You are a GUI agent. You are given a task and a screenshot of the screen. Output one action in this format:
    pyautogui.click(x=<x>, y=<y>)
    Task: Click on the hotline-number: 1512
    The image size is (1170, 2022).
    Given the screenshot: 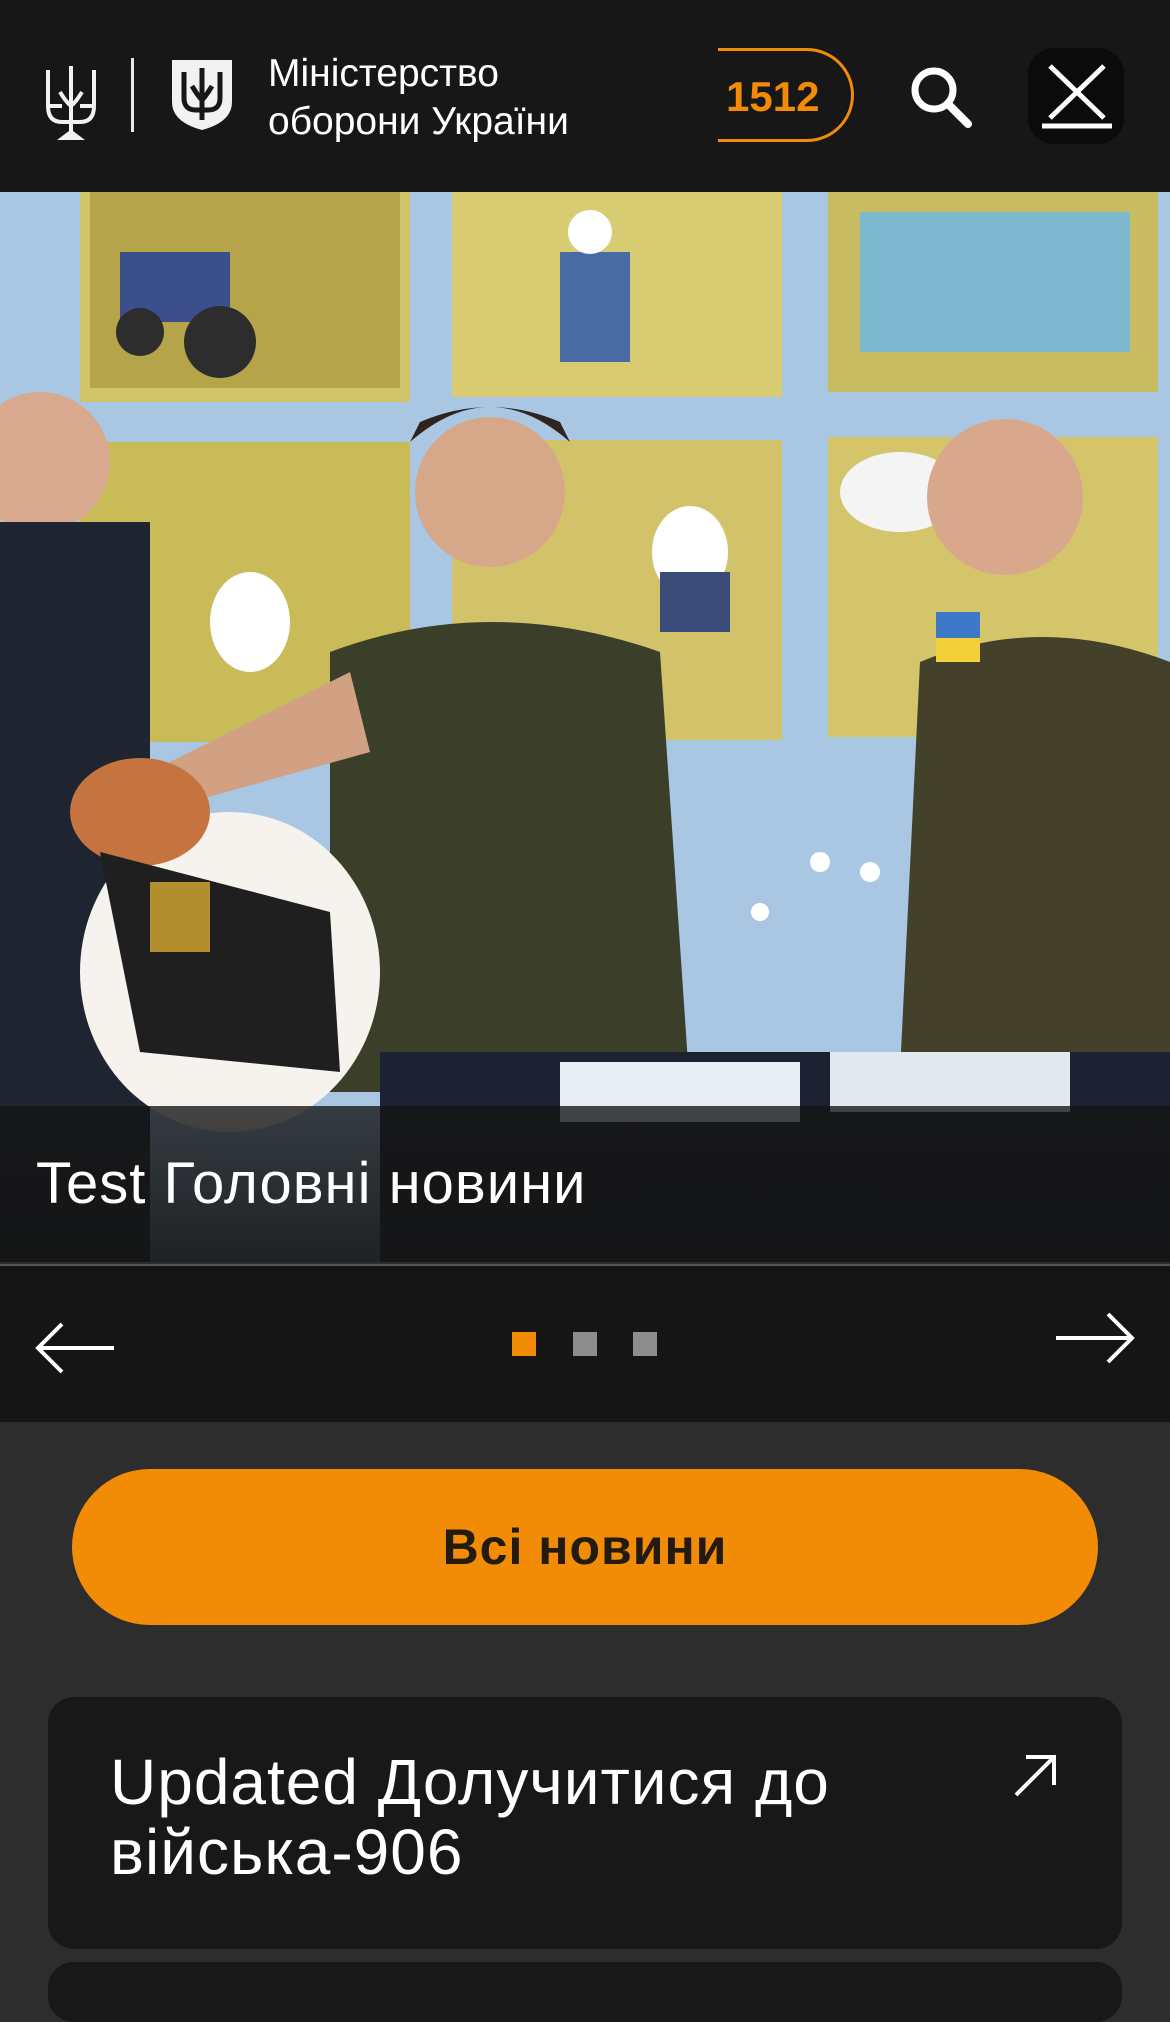 What is the action you would take?
    pyautogui.click(x=773, y=96)
    